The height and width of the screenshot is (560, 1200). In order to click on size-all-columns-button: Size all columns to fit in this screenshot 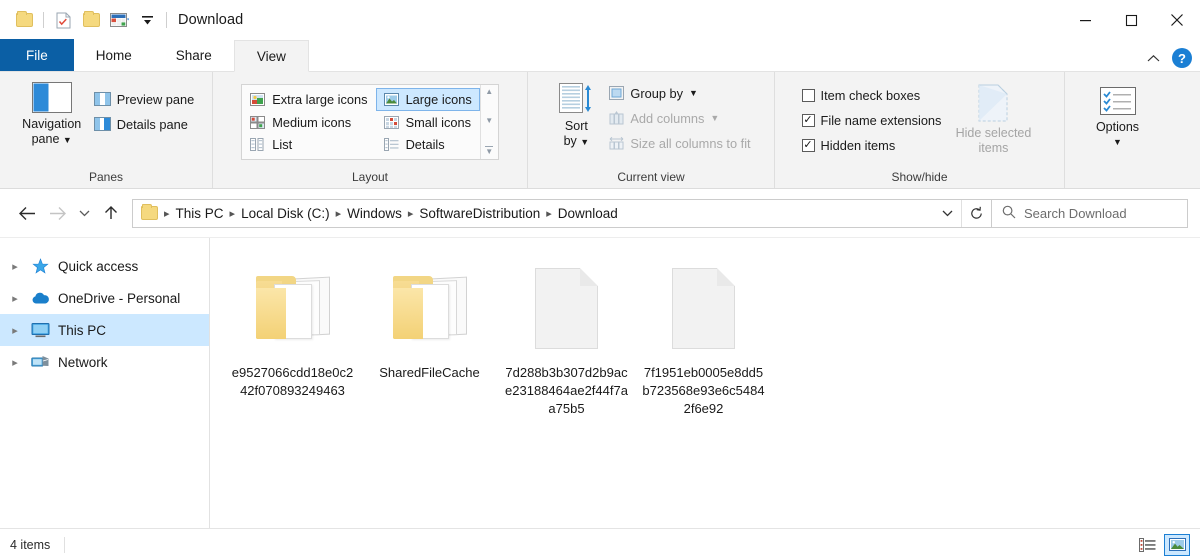, I will do `click(679, 143)`.